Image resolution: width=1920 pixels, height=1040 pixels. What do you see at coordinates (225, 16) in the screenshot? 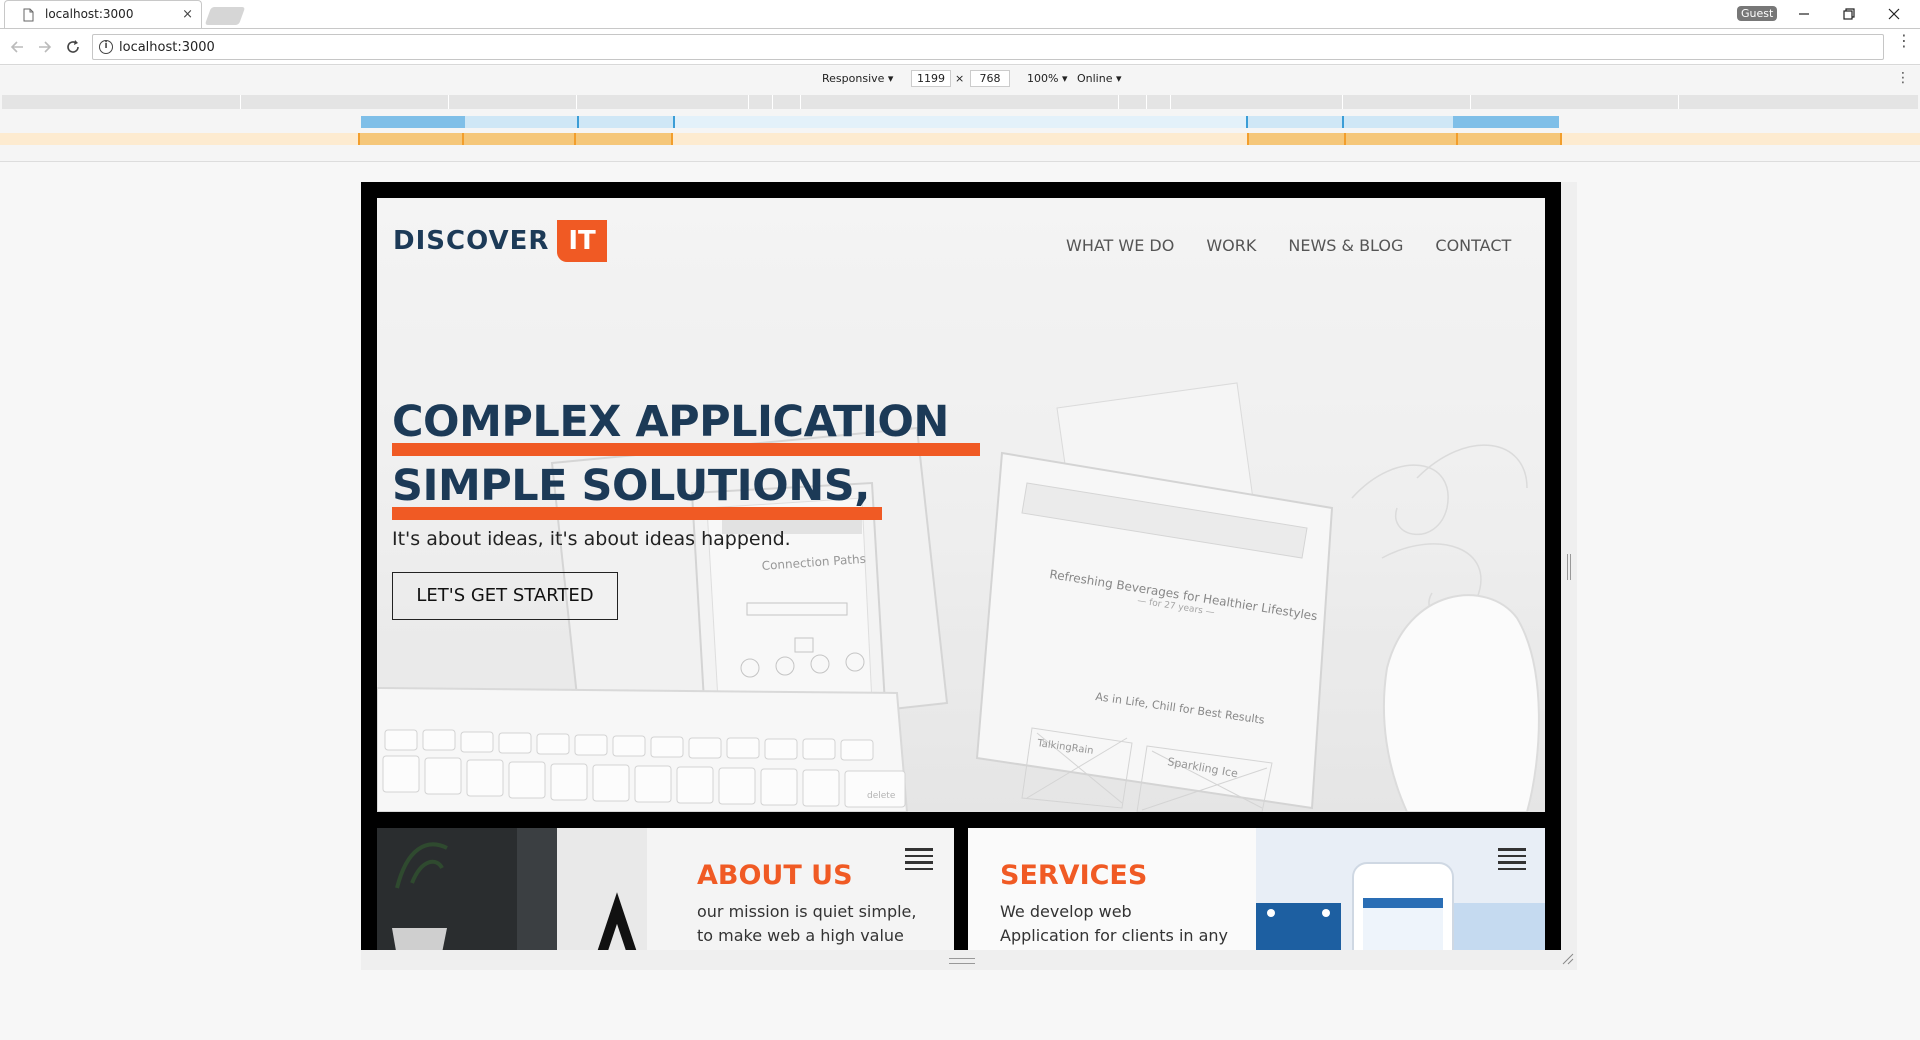
I see `new-tab-button` at bounding box center [225, 16].